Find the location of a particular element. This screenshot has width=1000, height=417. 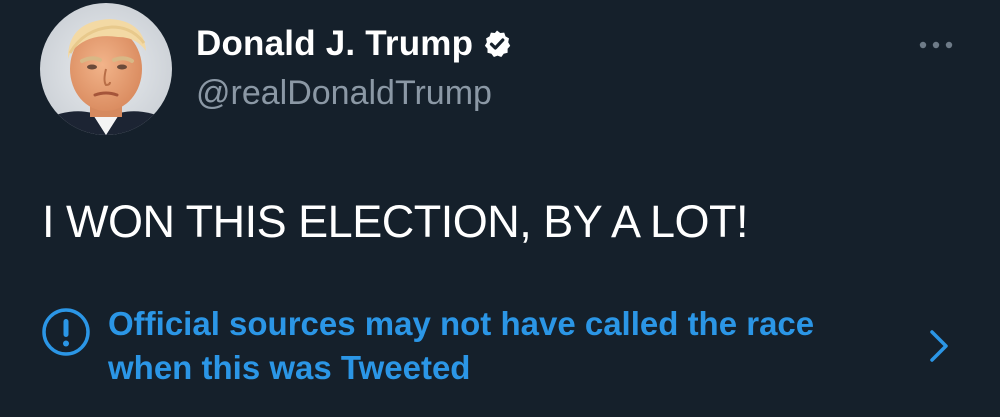

profile-photo-icon is located at coordinates (106, 69).